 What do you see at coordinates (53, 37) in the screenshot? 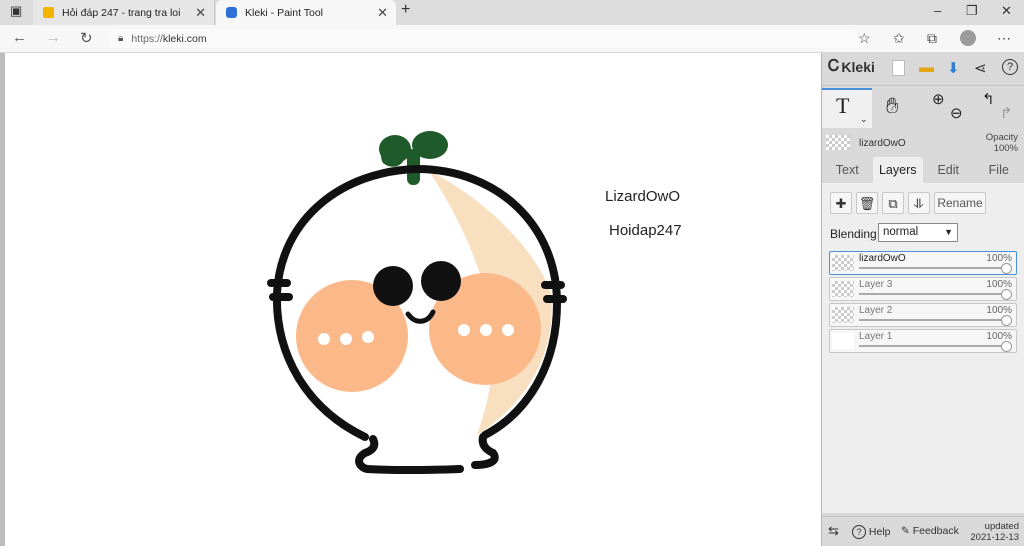
I see `forward-icon: →` at bounding box center [53, 37].